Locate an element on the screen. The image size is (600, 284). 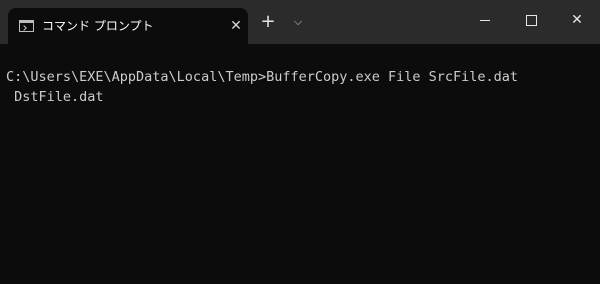
maximize-icon is located at coordinates (531, 20).